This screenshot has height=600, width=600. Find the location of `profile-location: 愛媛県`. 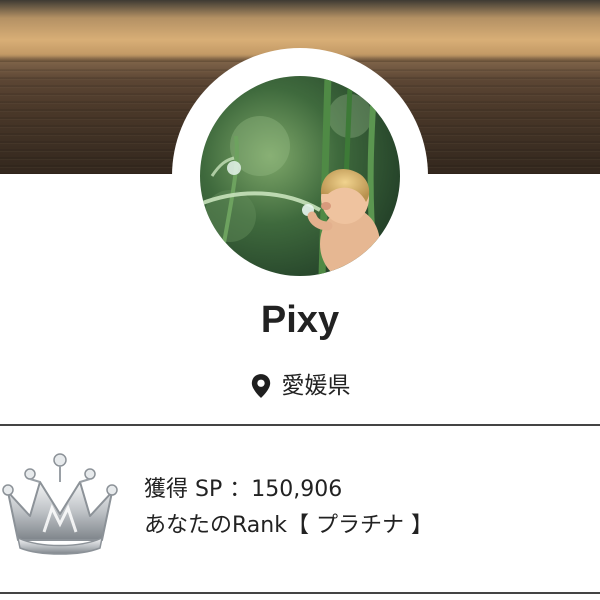

profile-location: 愛媛県 is located at coordinates (300, 386).